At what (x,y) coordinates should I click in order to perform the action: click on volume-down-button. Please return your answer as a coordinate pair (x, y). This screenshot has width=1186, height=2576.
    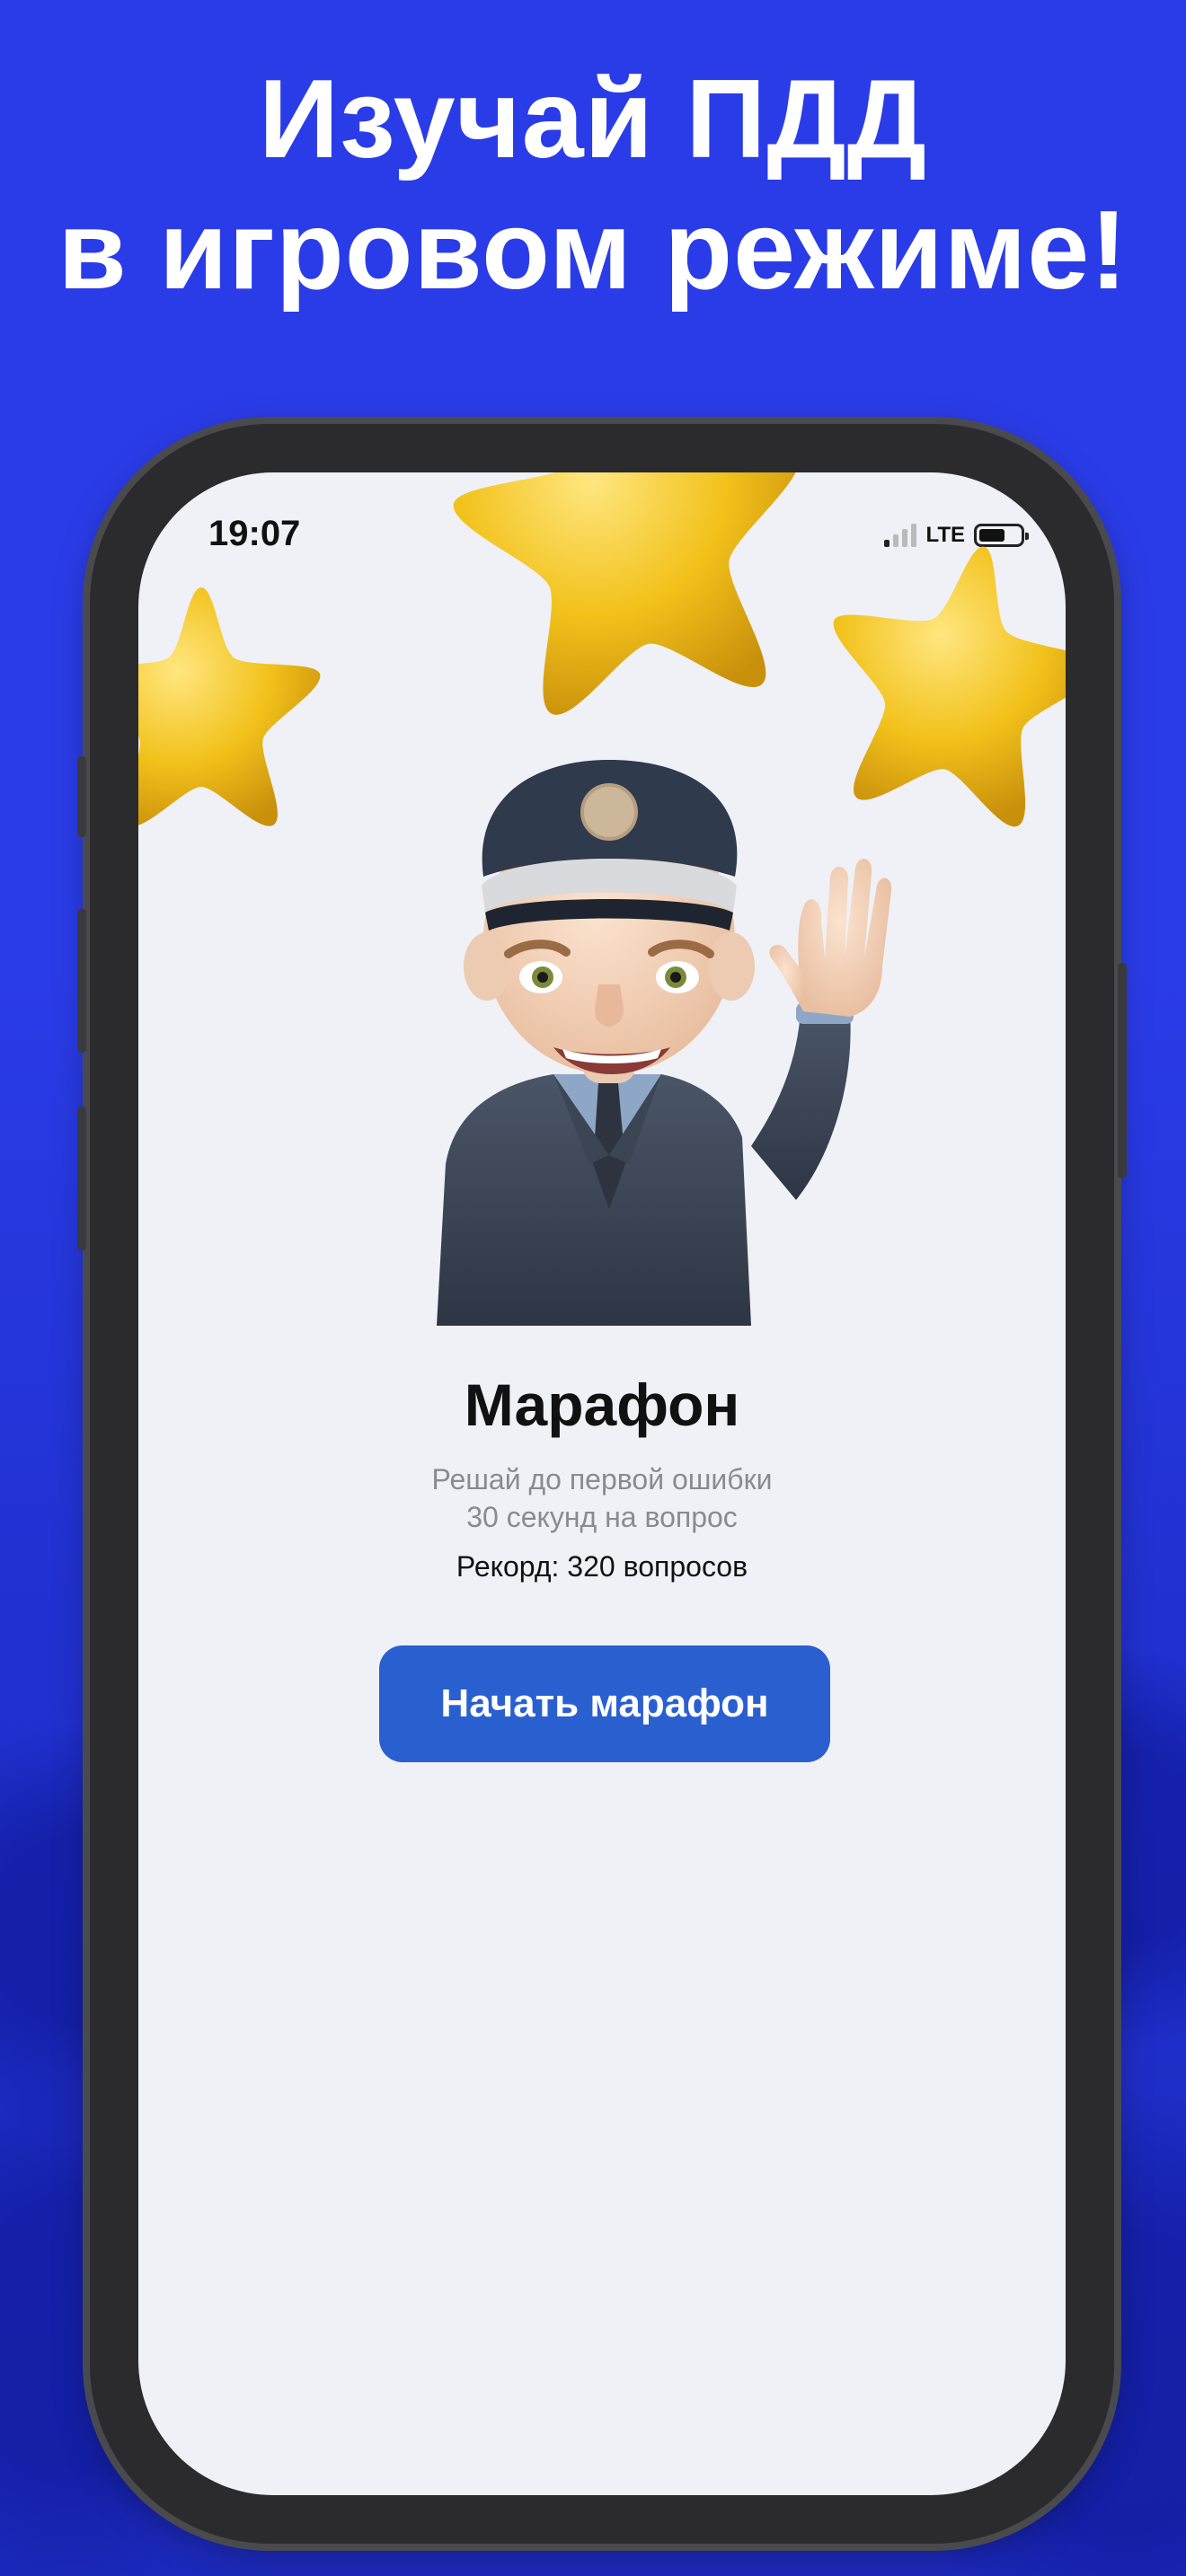
    Looking at the image, I should click on (81, 1178).